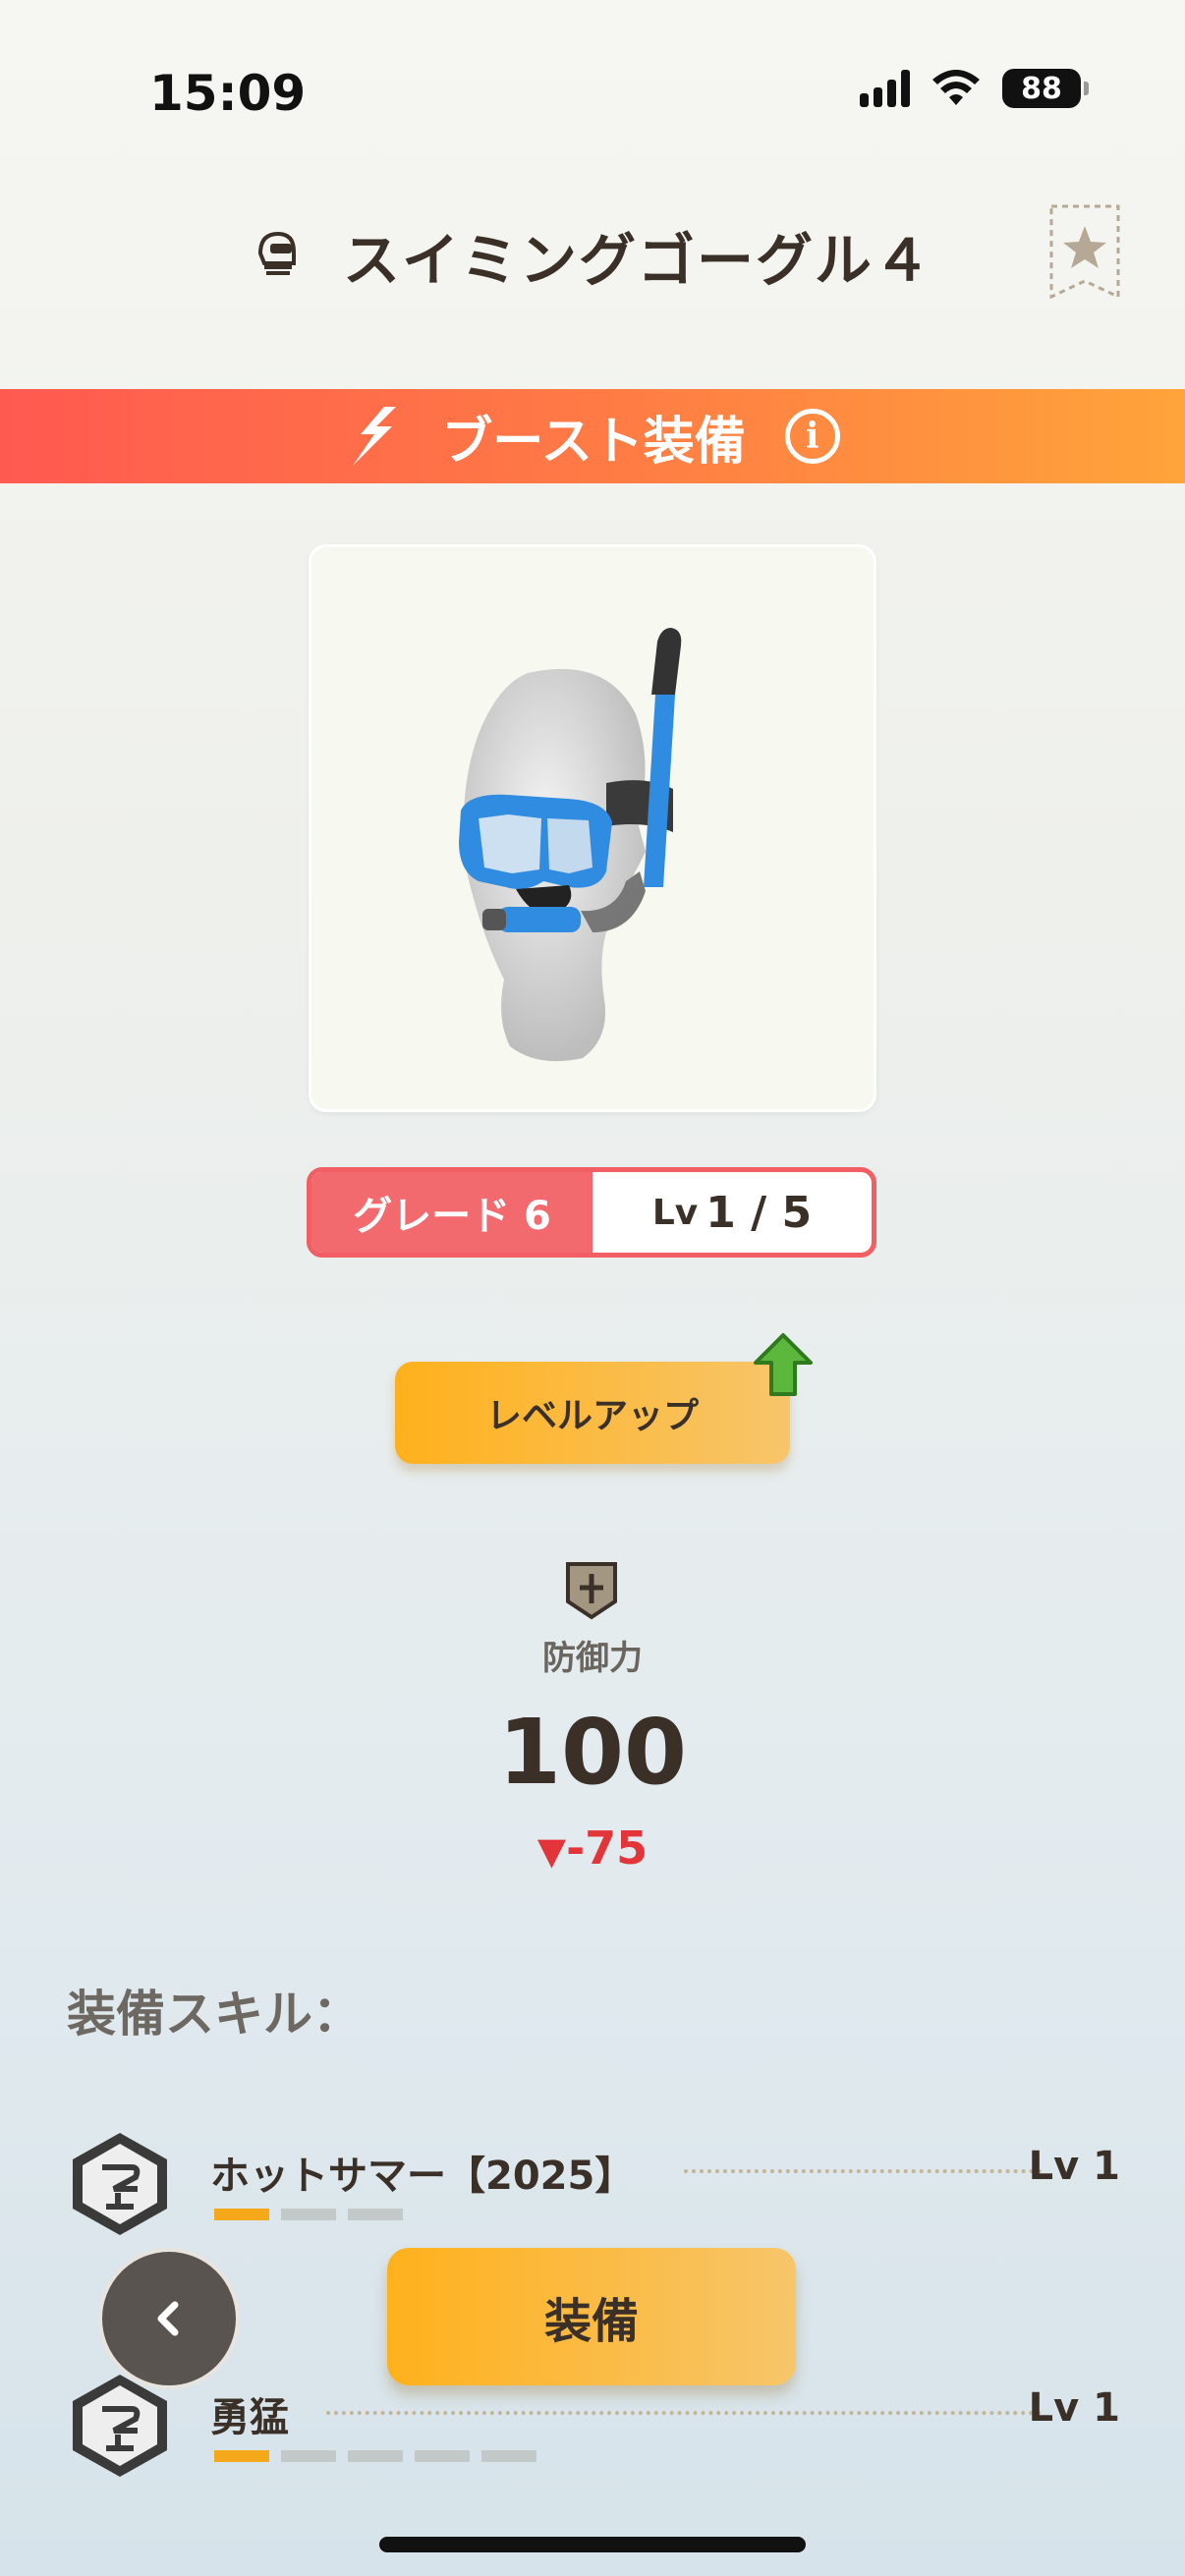  I want to click on boost-label: ブースト装備, so click(594, 442).